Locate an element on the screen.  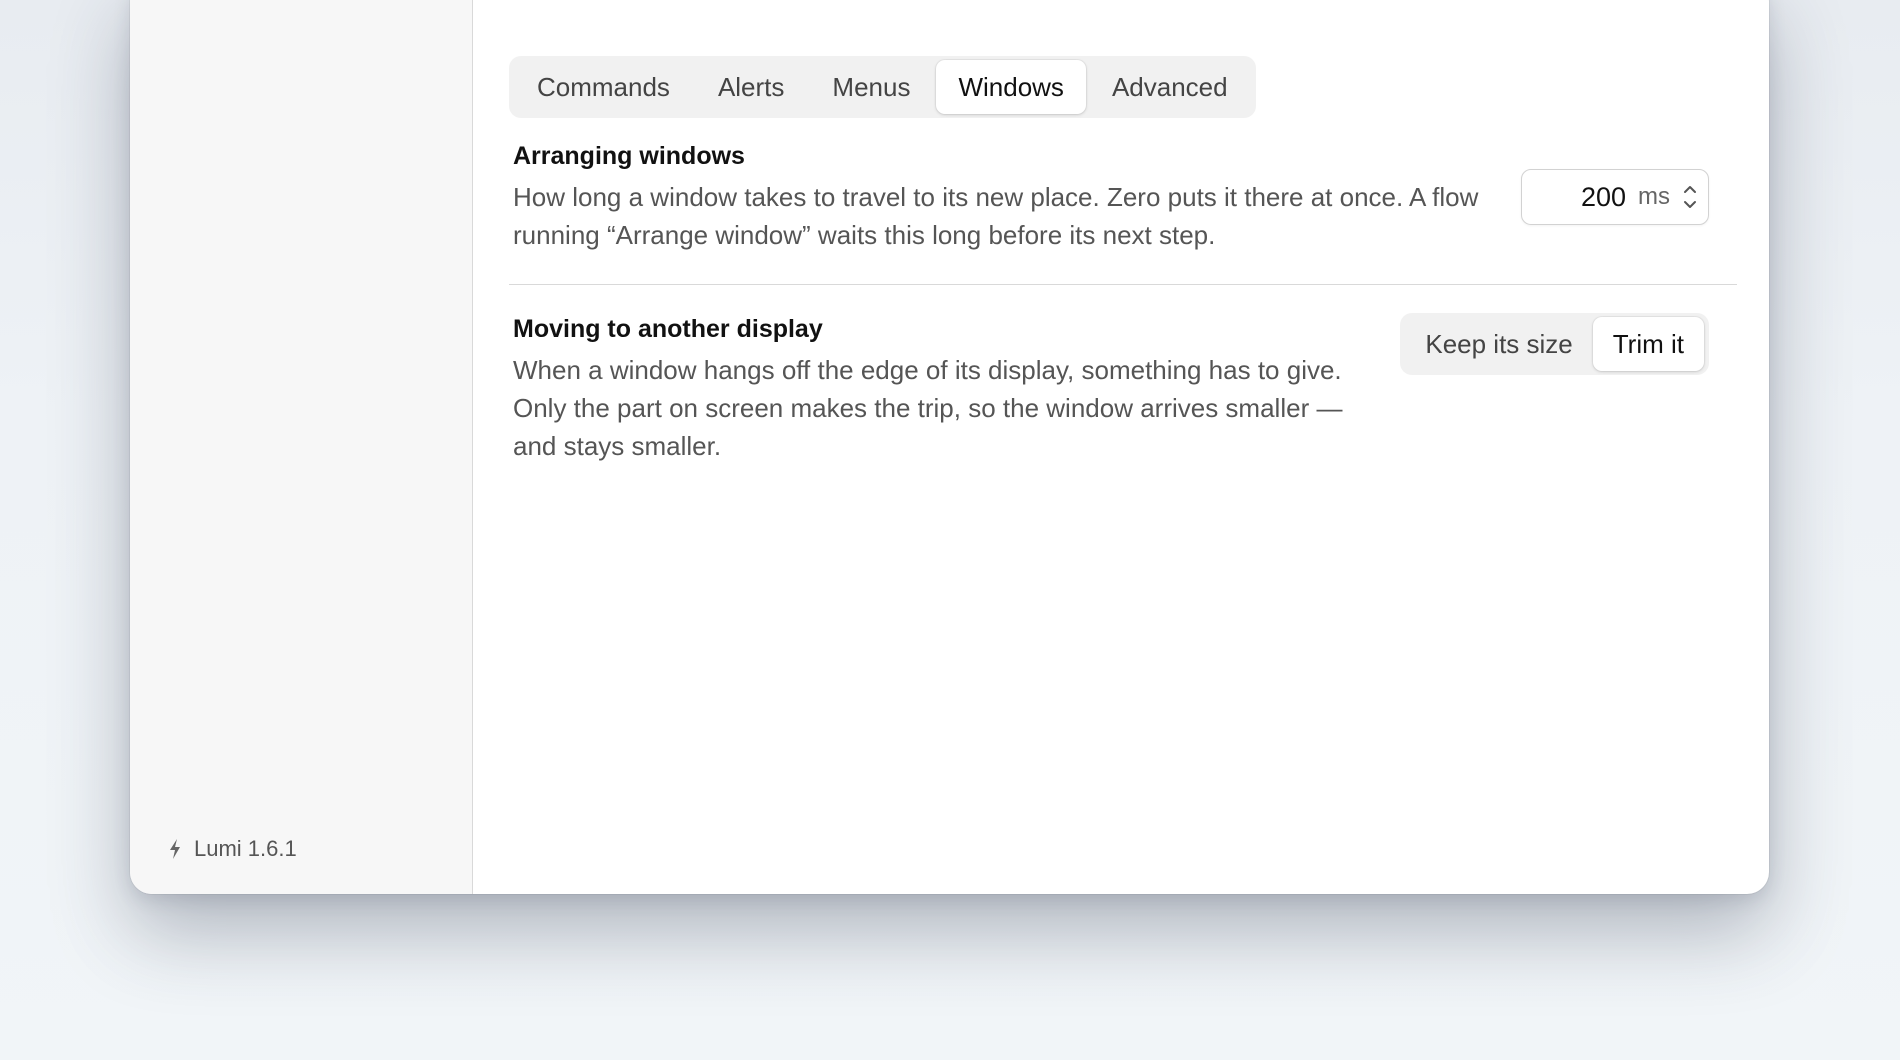
bolt-icon is located at coordinates (175, 849).